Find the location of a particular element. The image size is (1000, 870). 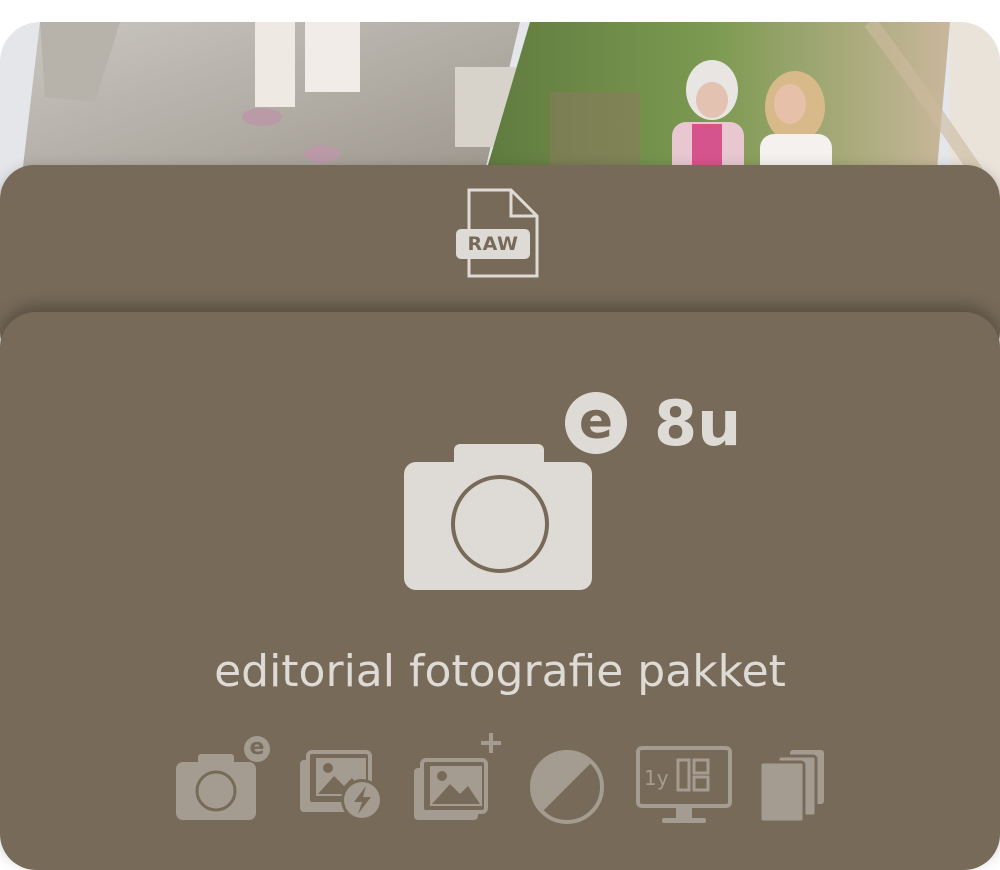

editorial-badge-small: e is located at coordinates (257, 749).